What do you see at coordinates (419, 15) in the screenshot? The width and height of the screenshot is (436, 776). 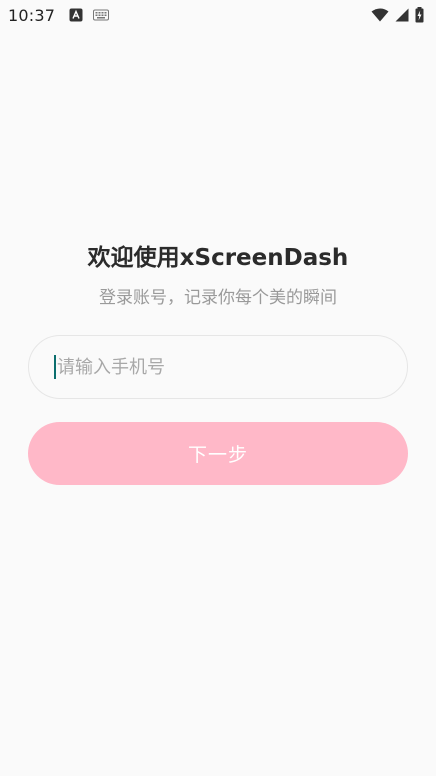 I see `battery-charging-icon` at bounding box center [419, 15].